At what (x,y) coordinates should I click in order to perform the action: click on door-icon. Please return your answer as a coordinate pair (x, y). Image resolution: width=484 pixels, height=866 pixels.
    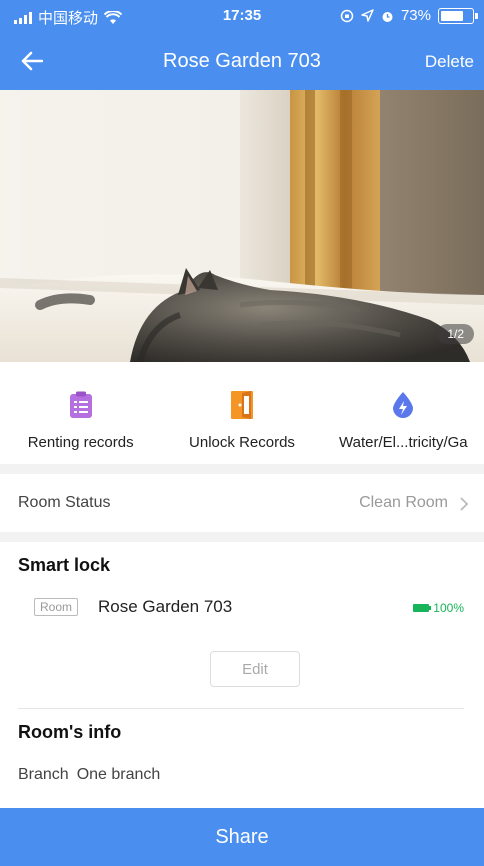
    Looking at the image, I should click on (242, 405).